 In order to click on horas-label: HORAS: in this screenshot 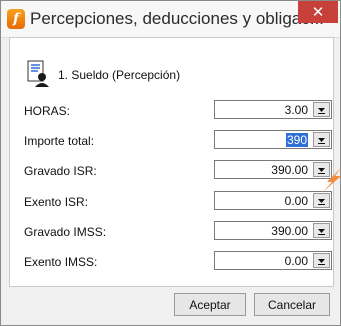, I will do `click(47, 111)`.